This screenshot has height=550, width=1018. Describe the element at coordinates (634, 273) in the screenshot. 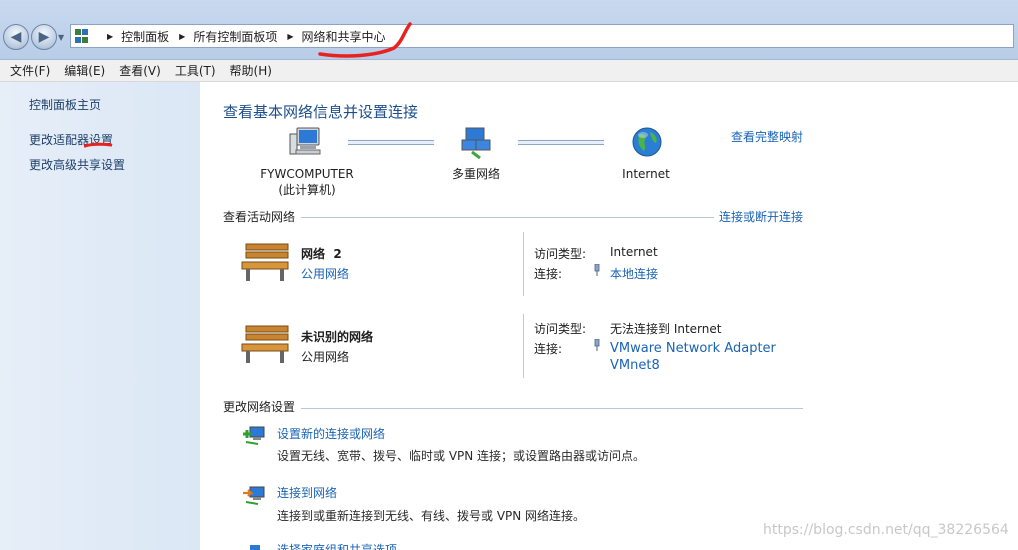

I see `network-1-conn-link: 本地连接` at that location.